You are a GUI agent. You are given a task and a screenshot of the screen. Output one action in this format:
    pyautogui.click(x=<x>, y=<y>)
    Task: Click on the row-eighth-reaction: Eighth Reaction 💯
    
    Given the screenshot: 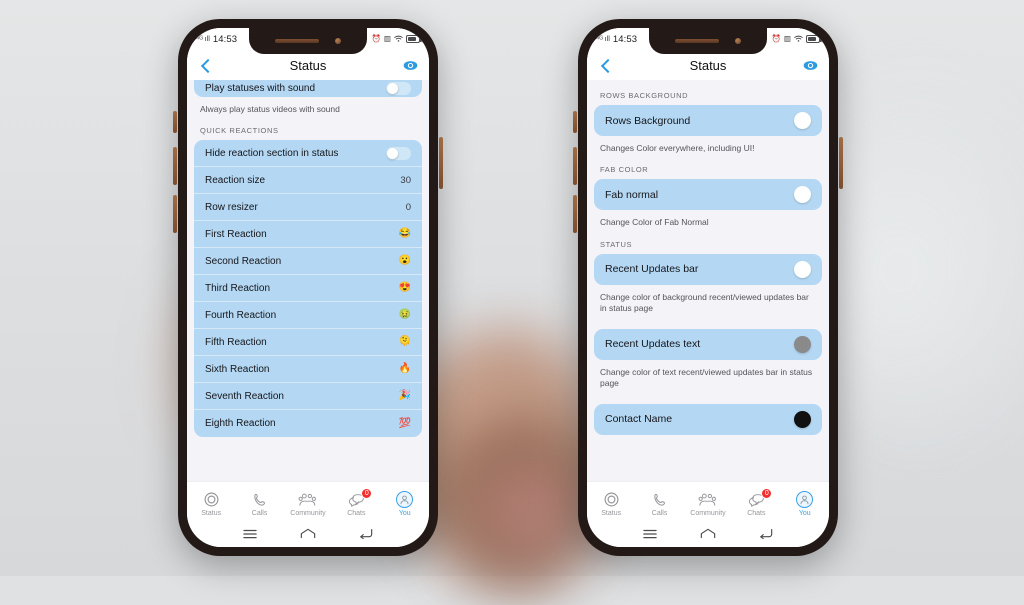 What is the action you would take?
    pyautogui.click(x=308, y=423)
    